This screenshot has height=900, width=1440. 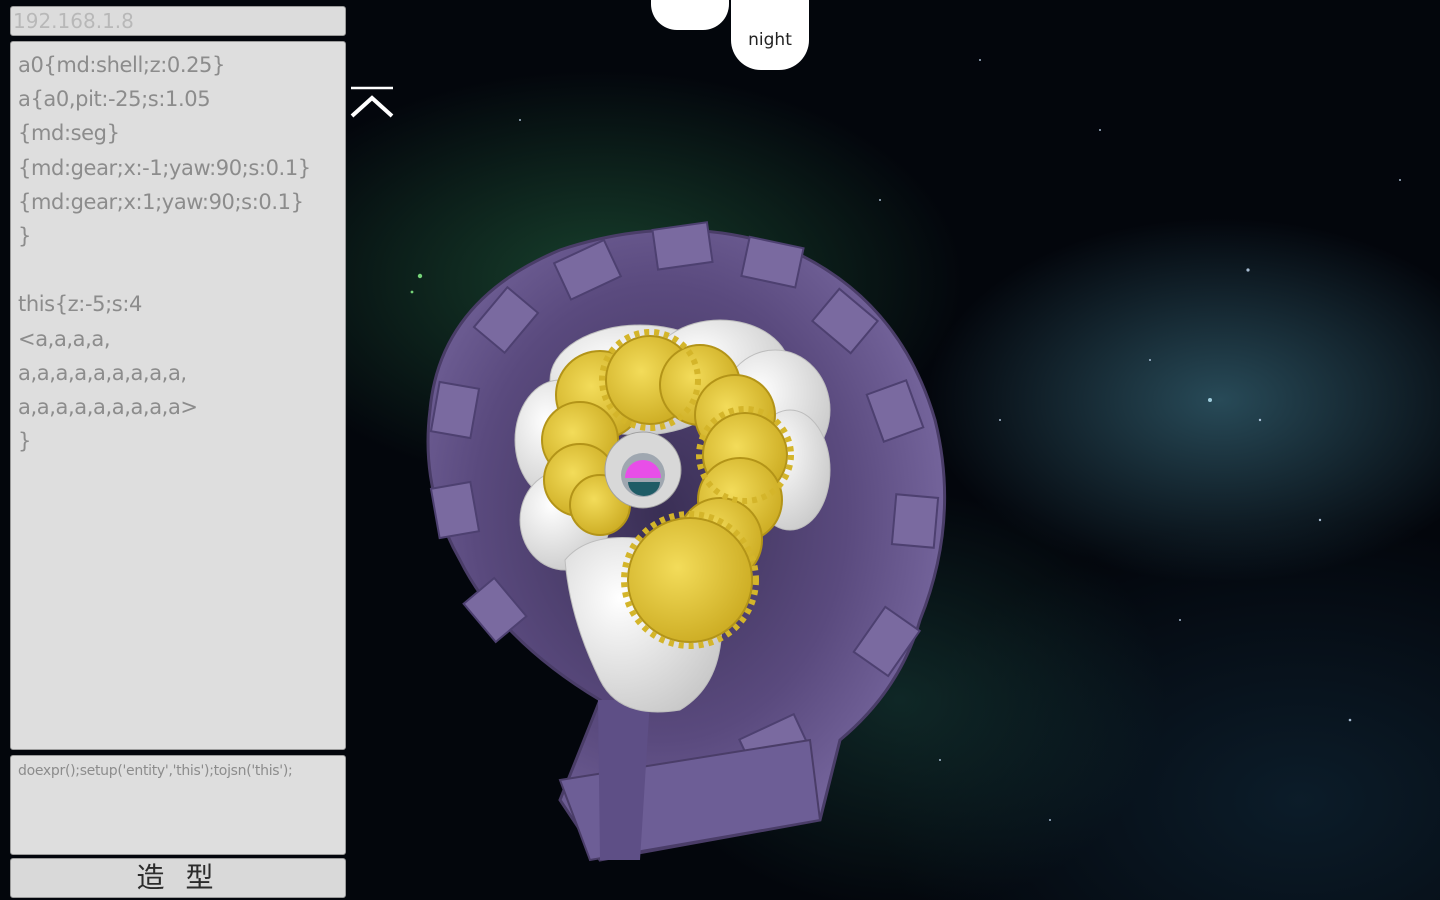 I want to click on collapse-panel-button, so click(x=372, y=103).